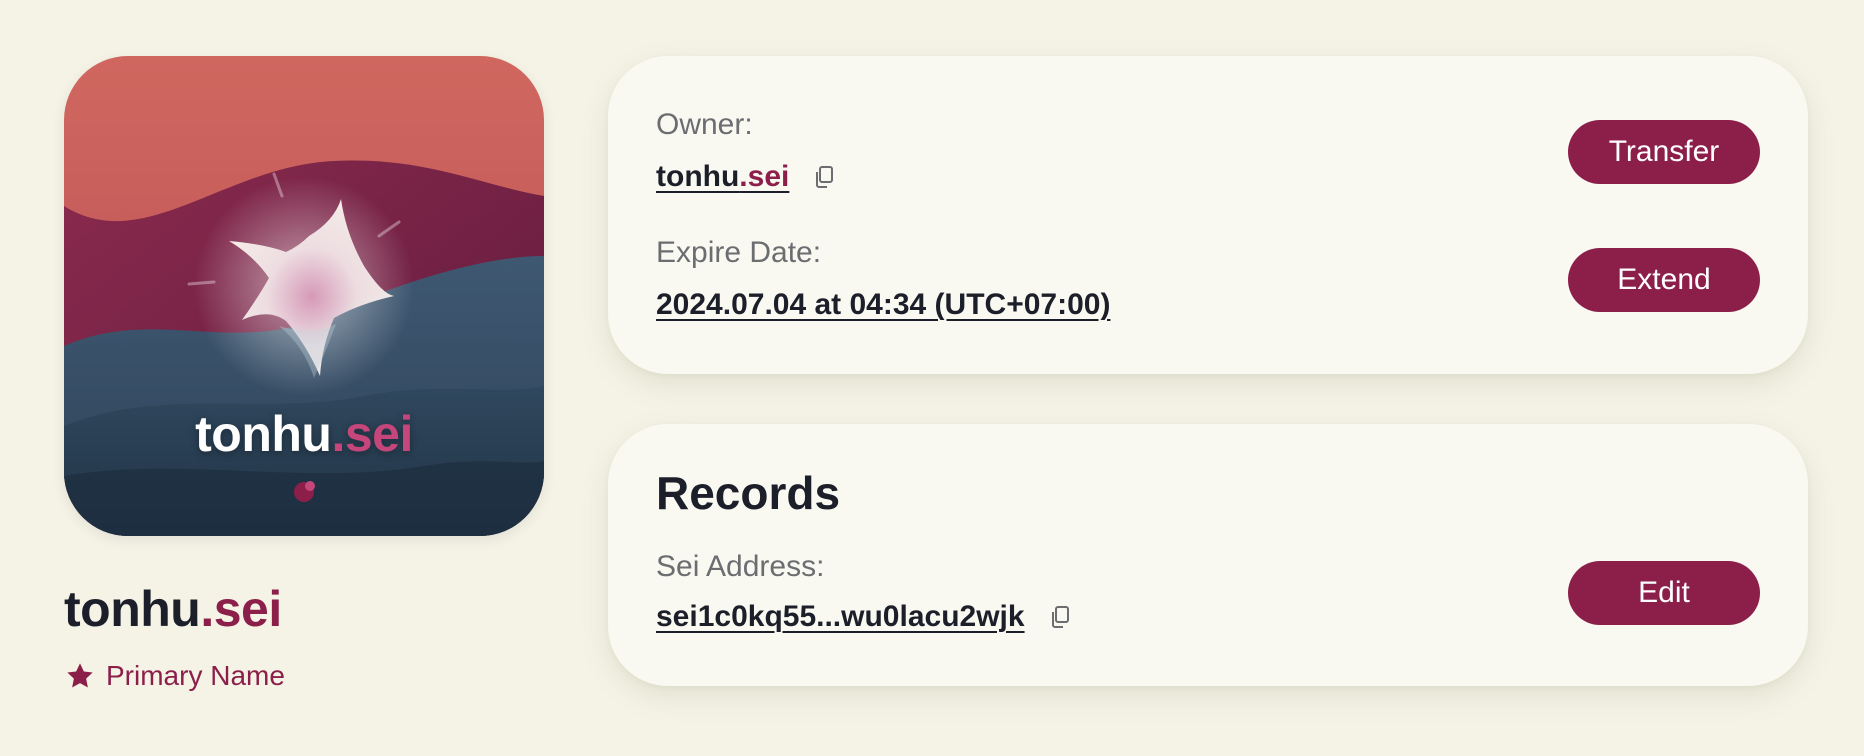 This screenshot has height=756, width=1864. Describe the element at coordinates (722, 177) in the screenshot. I see `owner-link: tonhu.sei` at that location.